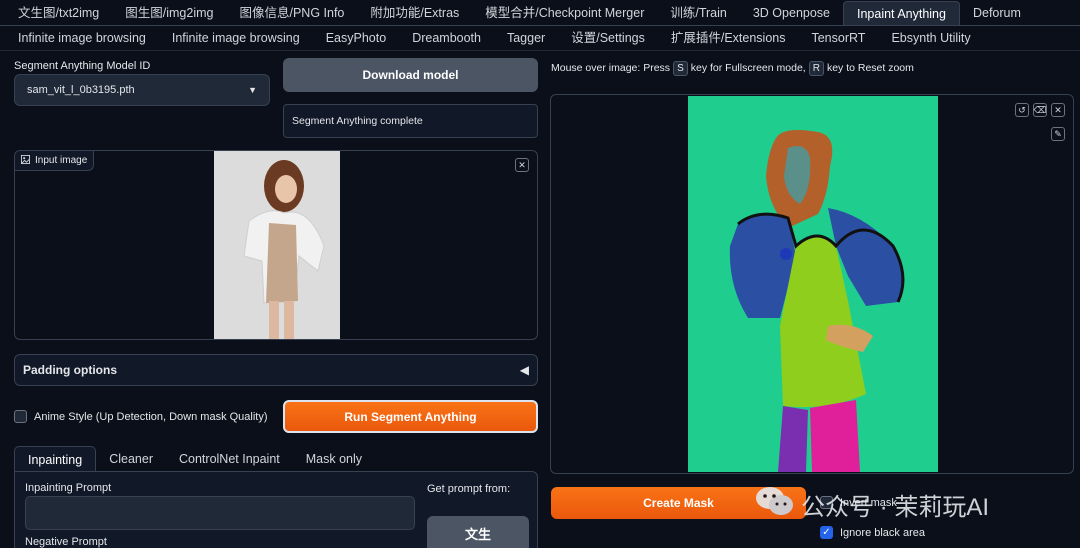  Describe the element at coordinates (81, 90) in the screenshot. I see `model-id-value: sam_vit_l_0b3195.pth` at that location.